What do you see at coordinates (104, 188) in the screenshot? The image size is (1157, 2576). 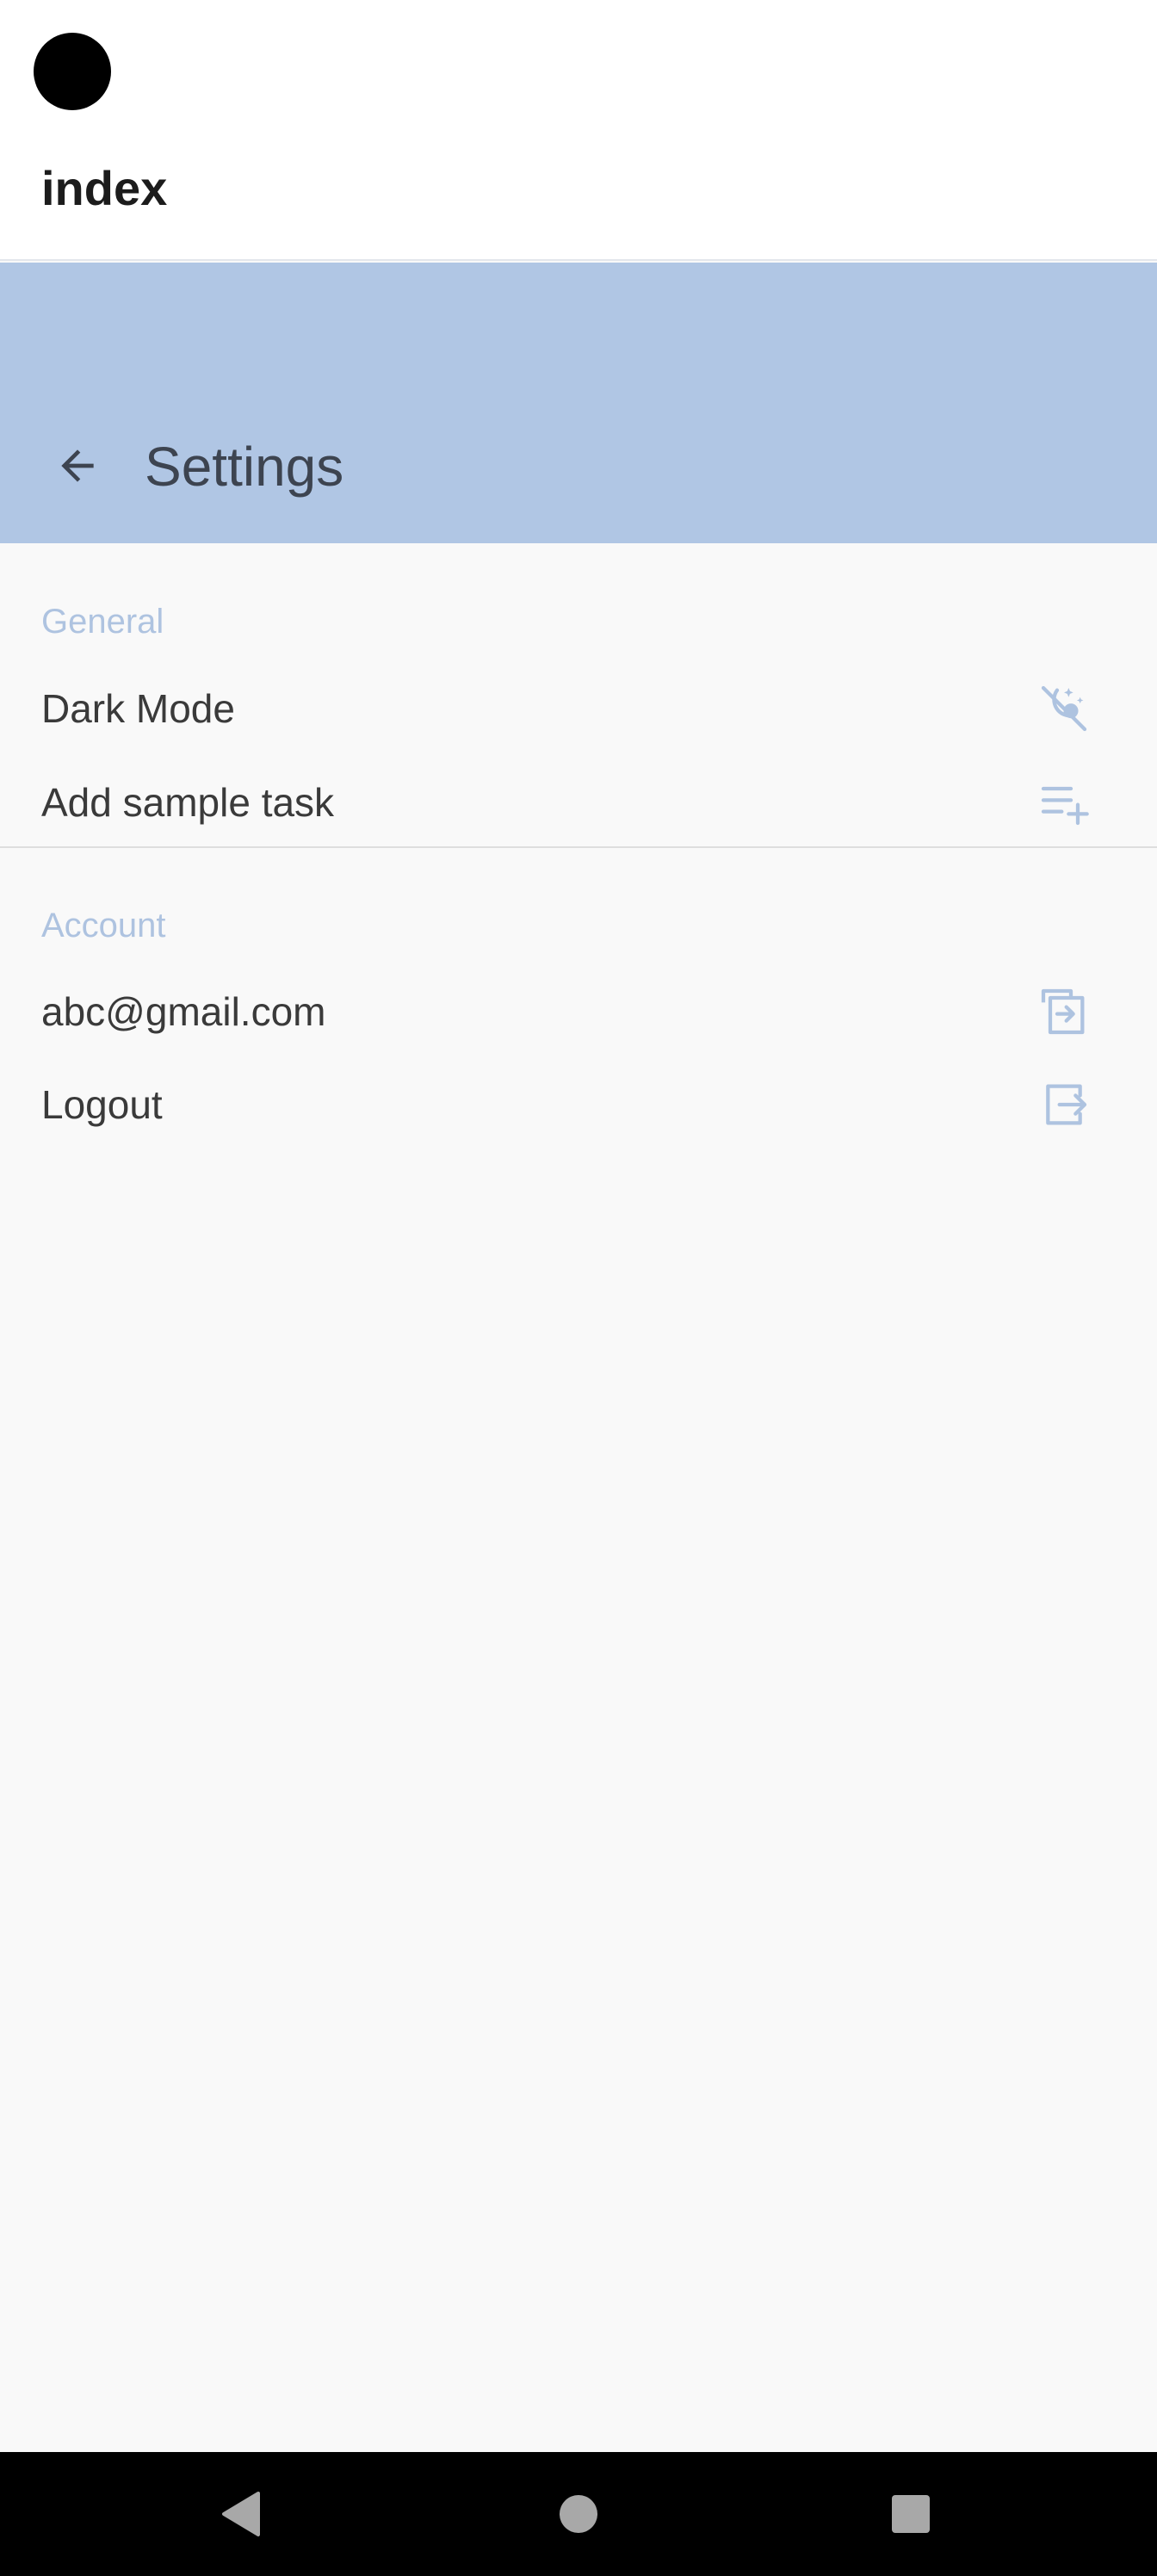 I see `page-title: index` at bounding box center [104, 188].